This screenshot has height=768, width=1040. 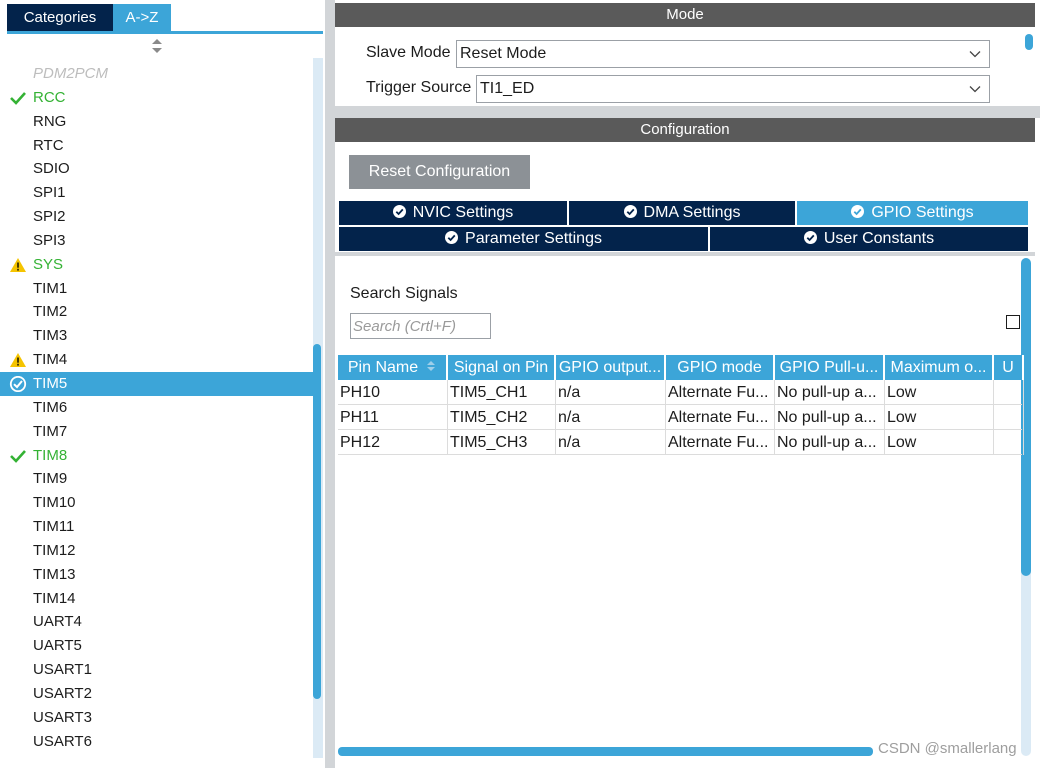 I want to click on chevron-down-icon, so click(x=975, y=54).